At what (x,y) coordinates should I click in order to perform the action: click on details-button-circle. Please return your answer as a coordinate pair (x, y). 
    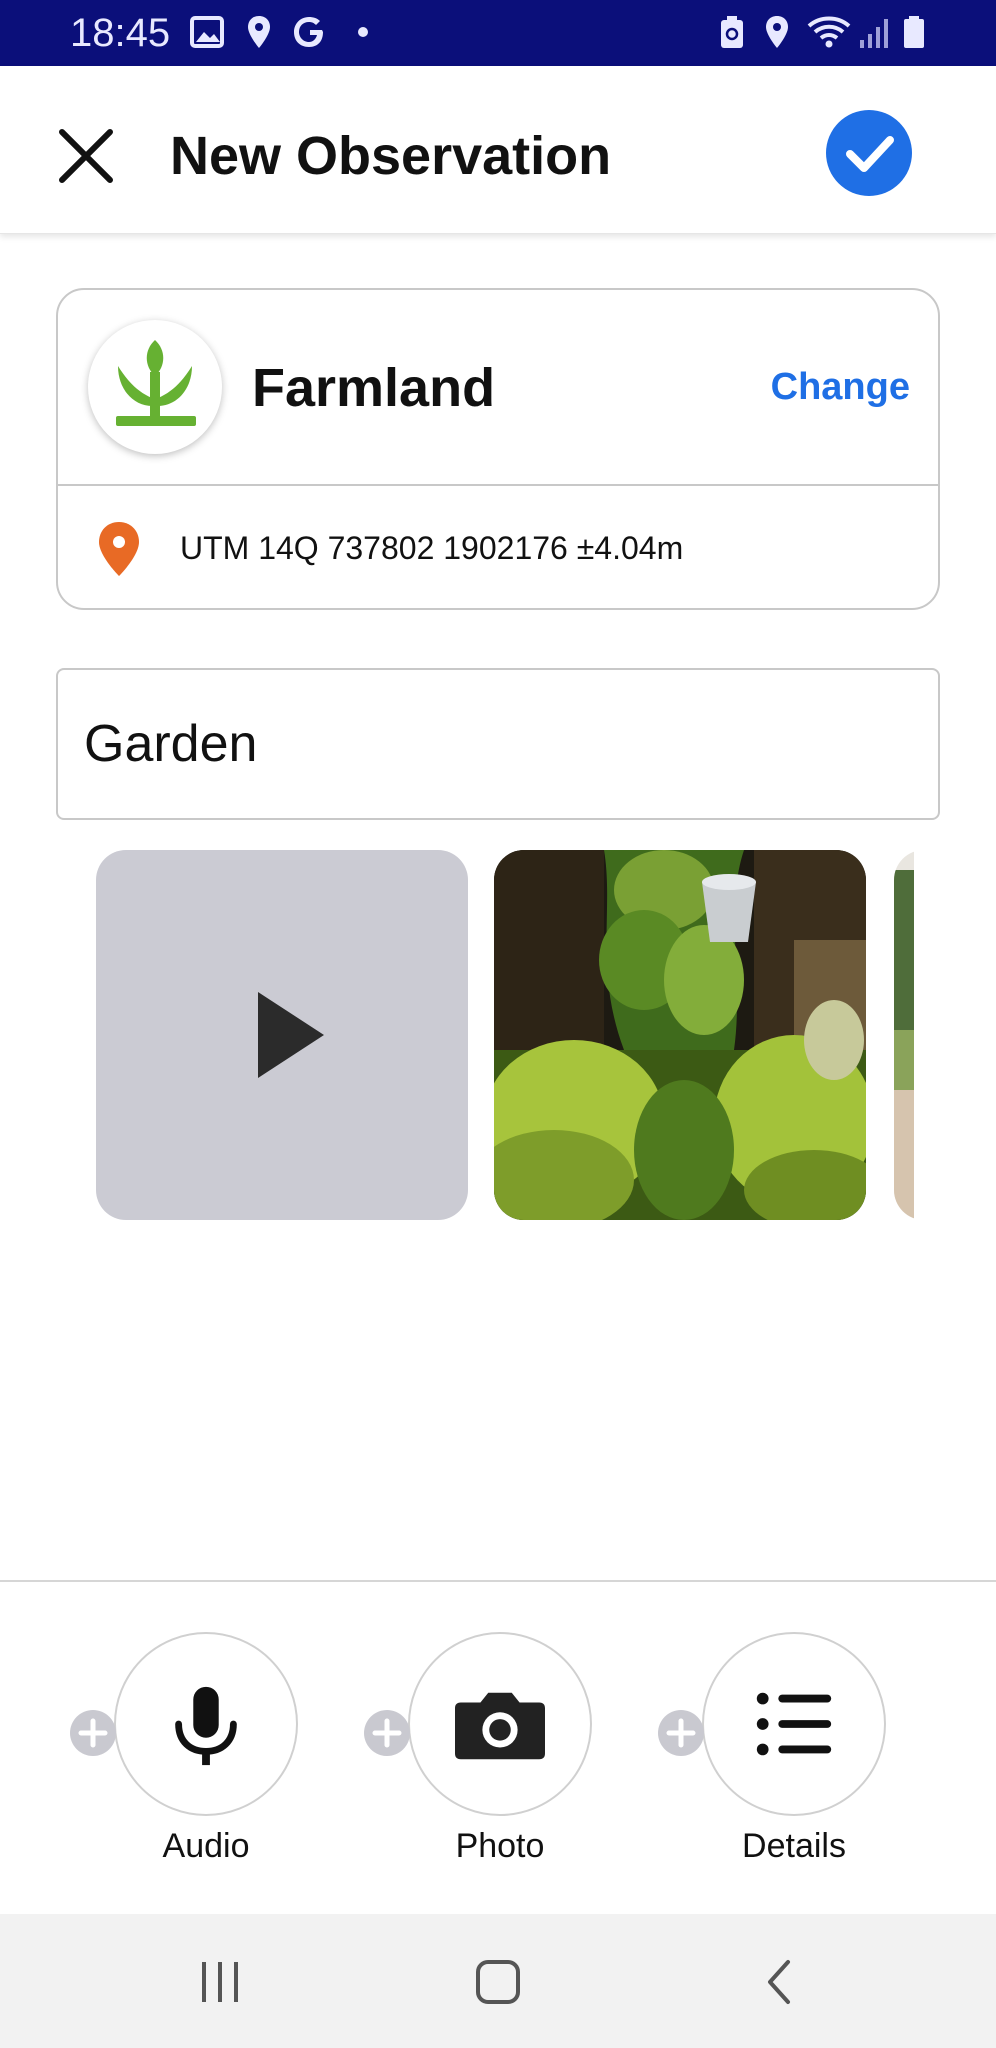
    Looking at the image, I should click on (794, 1724).